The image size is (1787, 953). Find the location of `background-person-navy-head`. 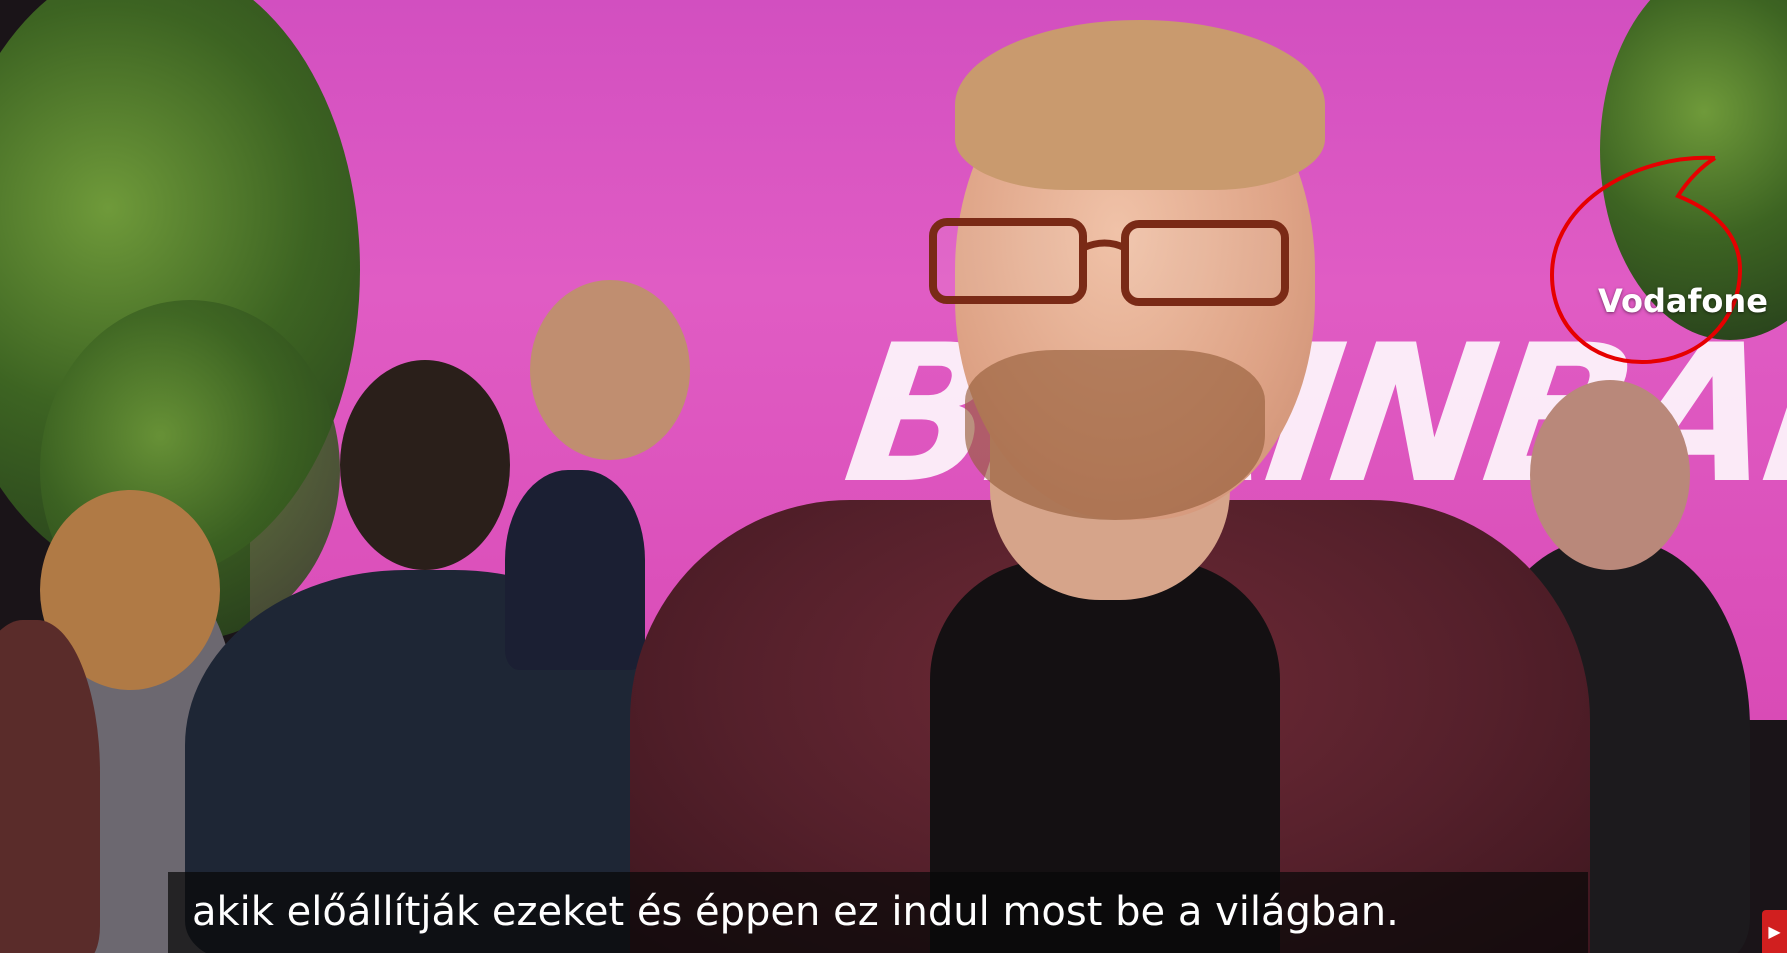

background-person-navy-head is located at coordinates (610, 370).